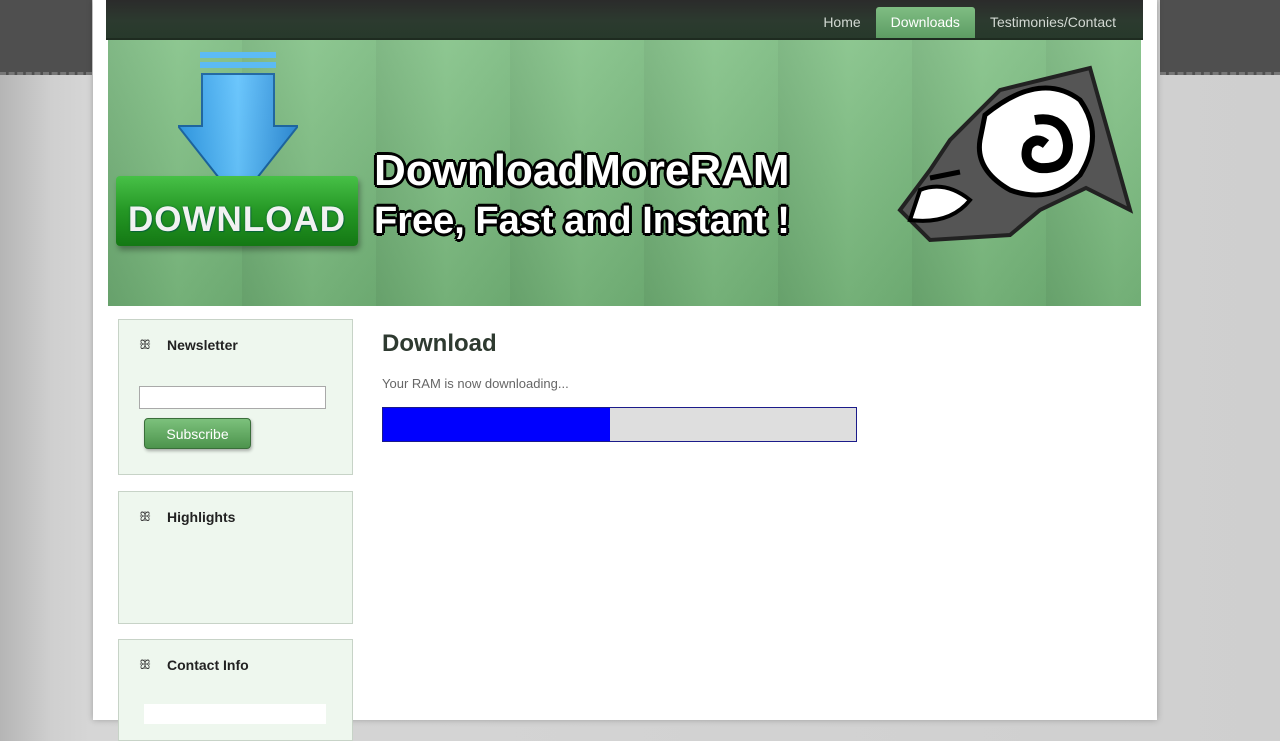 Image resolution: width=1280 pixels, height=741 pixels. Describe the element at coordinates (582, 170) in the screenshot. I see `banner-title: DownloadMoreRAM` at that location.